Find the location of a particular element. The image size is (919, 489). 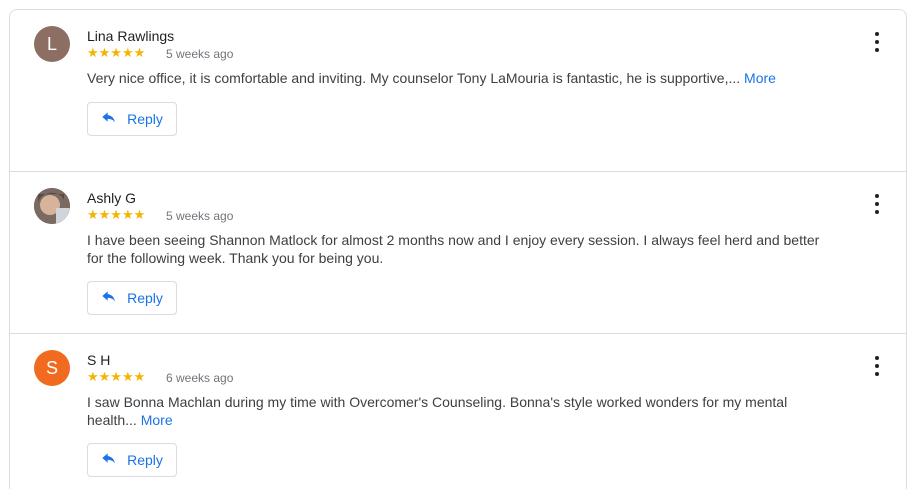

avatar: L is located at coordinates (52, 44).